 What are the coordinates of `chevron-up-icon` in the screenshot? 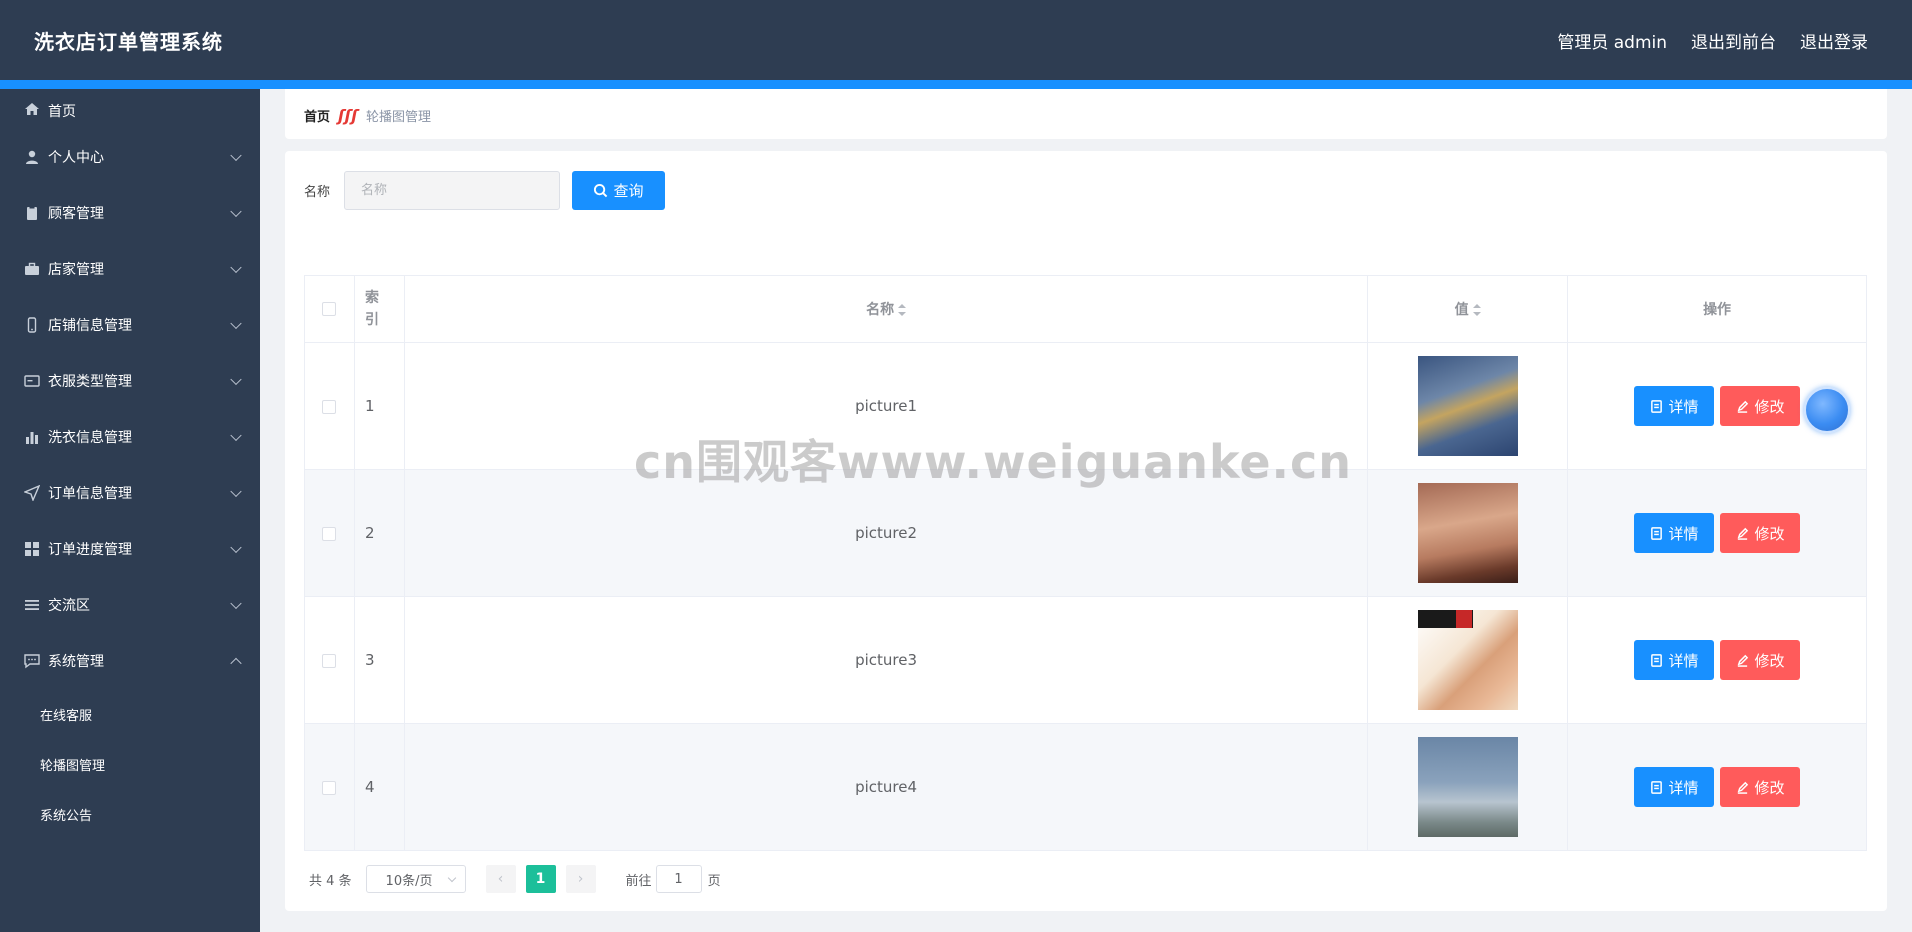 It's located at (236, 663).